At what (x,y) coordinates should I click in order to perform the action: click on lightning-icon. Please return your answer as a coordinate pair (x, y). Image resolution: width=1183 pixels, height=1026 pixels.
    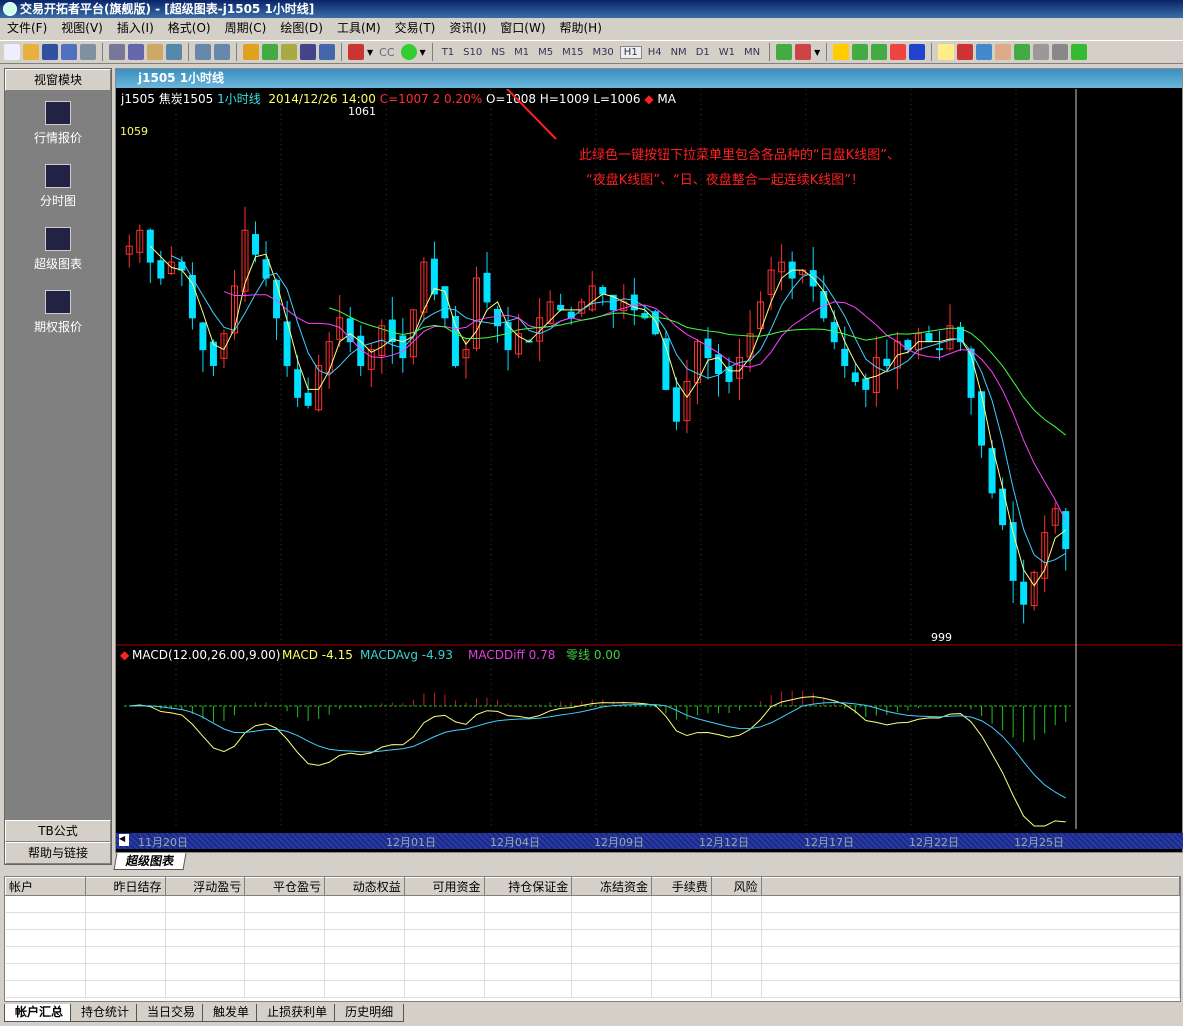
    Looking at the image, I should click on (841, 52).